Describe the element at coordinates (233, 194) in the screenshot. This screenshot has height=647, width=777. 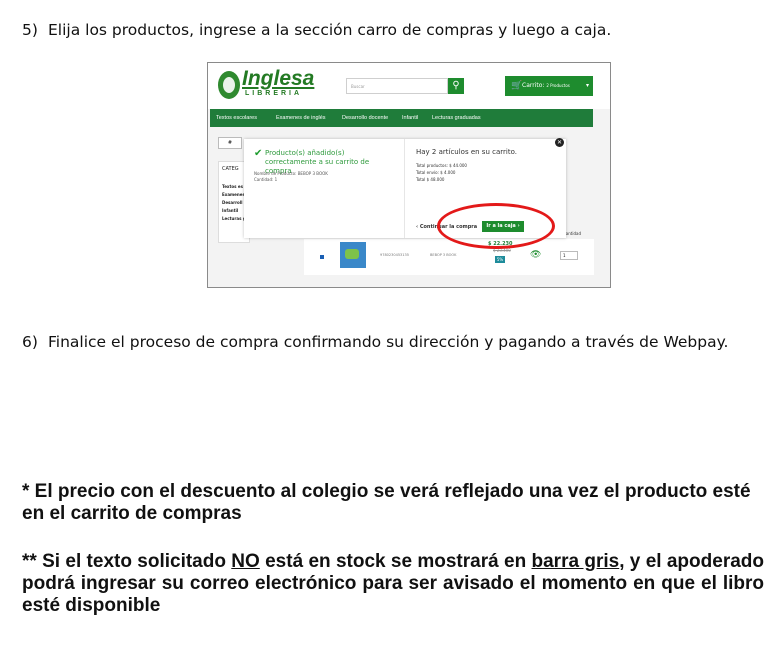
I see `category-item: Examenes` at that location.